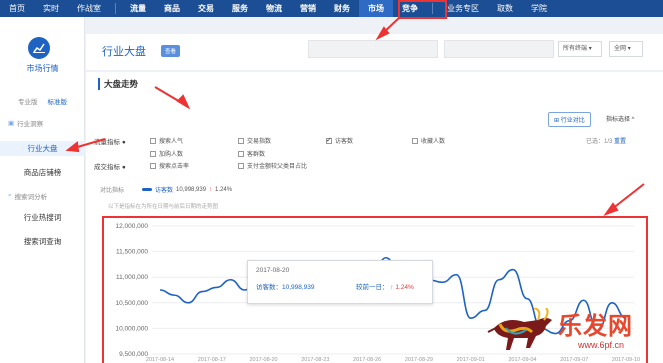  Describe the element at coordinates (42, 241) in the screenshot. I see `sidebar-item-search-query: 搜索词查询` at that location.